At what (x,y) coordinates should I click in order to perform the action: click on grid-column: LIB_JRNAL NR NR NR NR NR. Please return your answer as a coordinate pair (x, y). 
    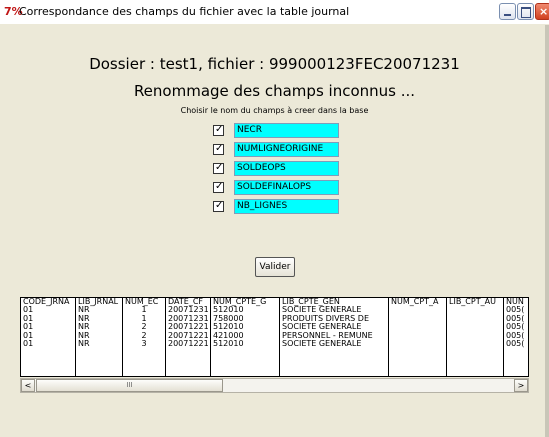
    Looking at the image, I should click on (99, 337).